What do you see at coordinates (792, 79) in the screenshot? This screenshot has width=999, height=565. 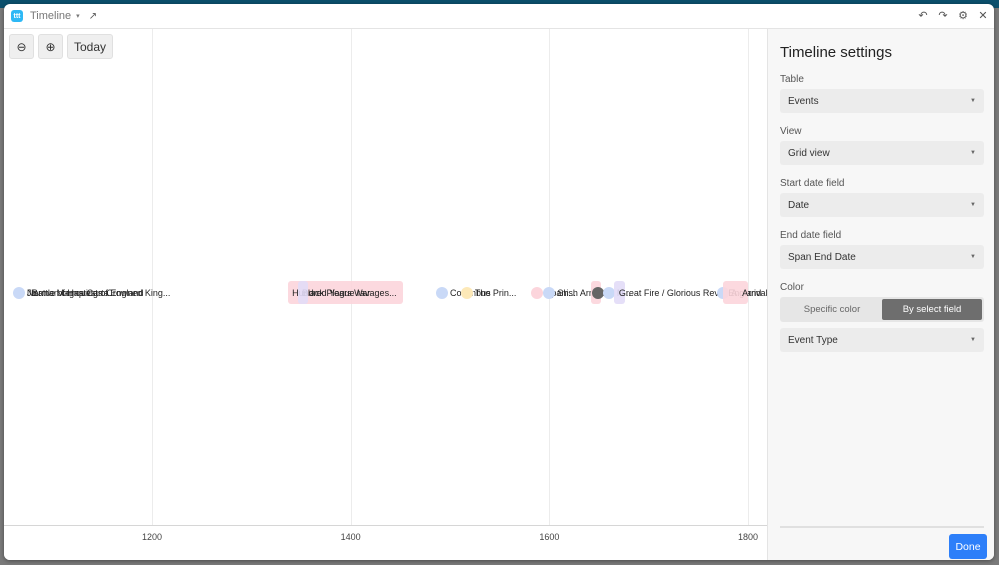 I see `table-label: Table` at bounding box center [792, 79].